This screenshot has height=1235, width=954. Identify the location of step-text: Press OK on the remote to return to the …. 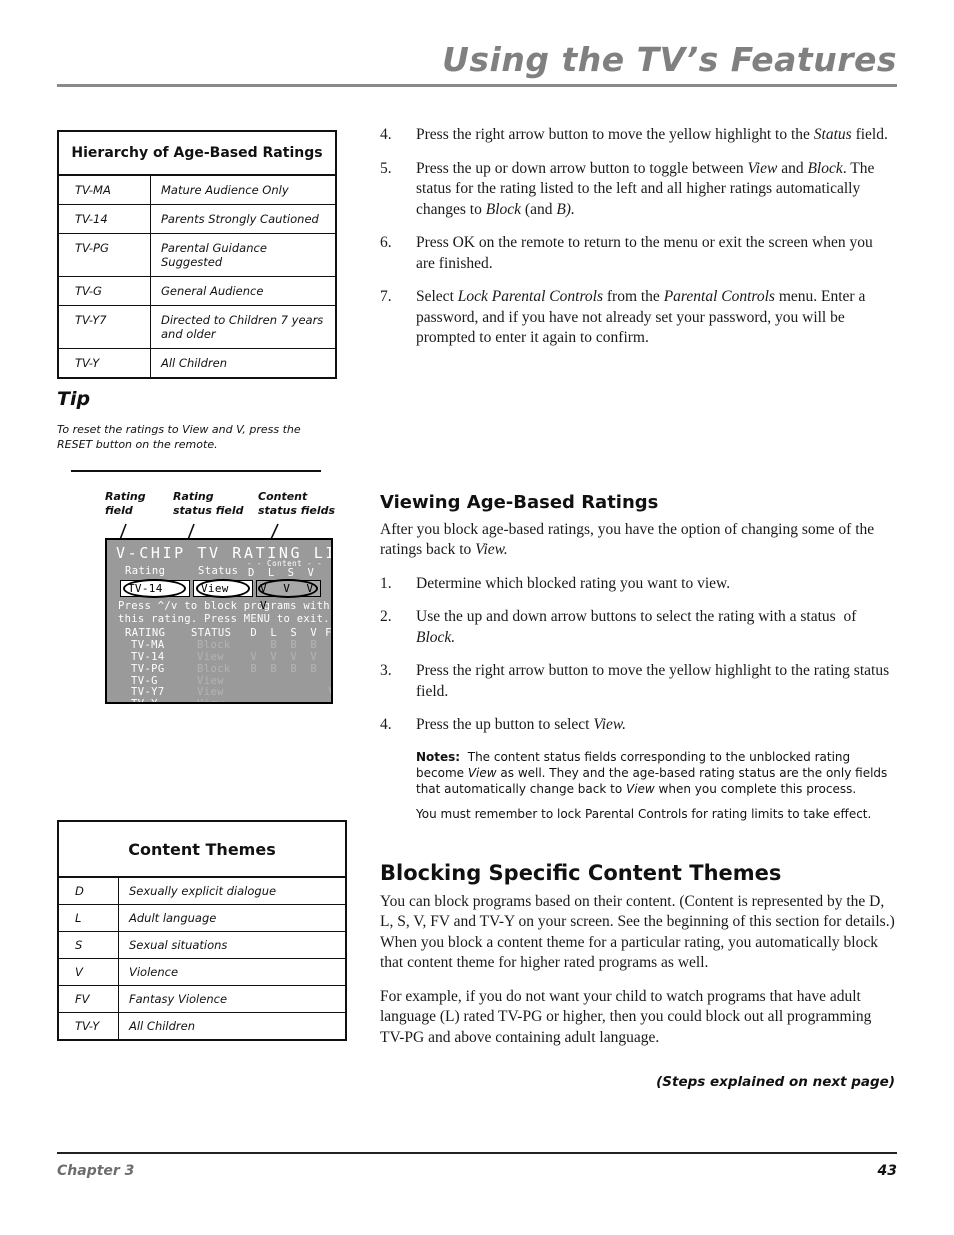
(644, 253).